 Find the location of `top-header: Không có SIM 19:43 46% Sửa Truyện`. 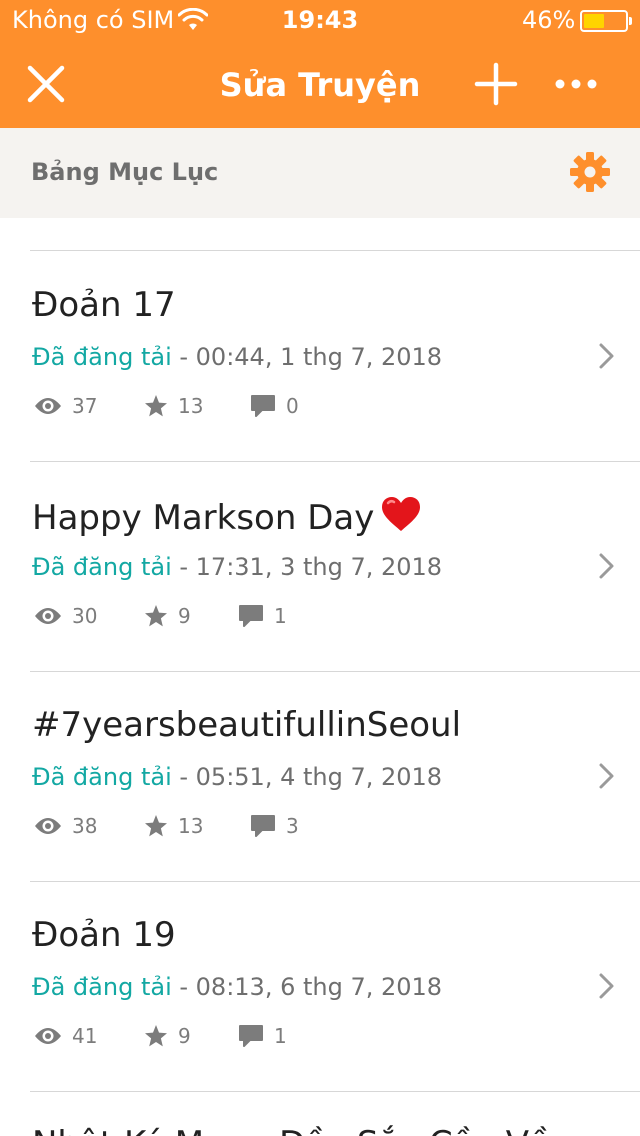

top-header: Không có SIM 19:43 46% Sửa Truyện is located at coordinates (320, 64).